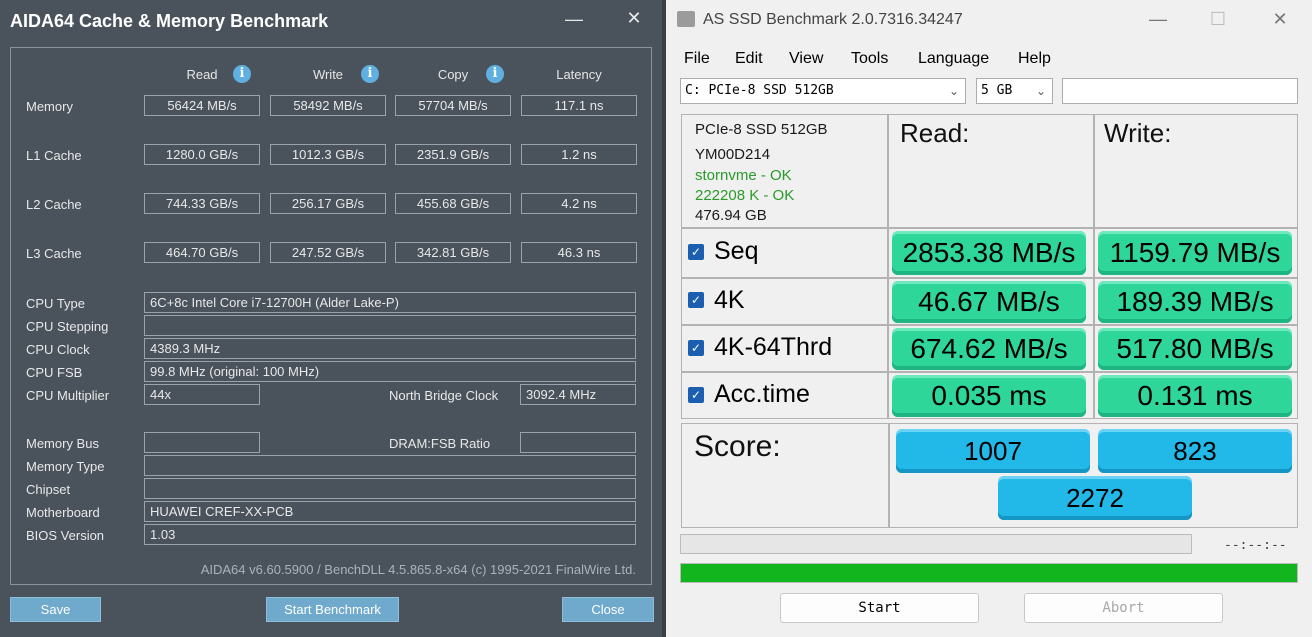 The width and height of the screenshot is (1312, 637). Describe the element at coordinates (1218, 19) in the screenshot. I see `maximize-icon: ☐` at that location.